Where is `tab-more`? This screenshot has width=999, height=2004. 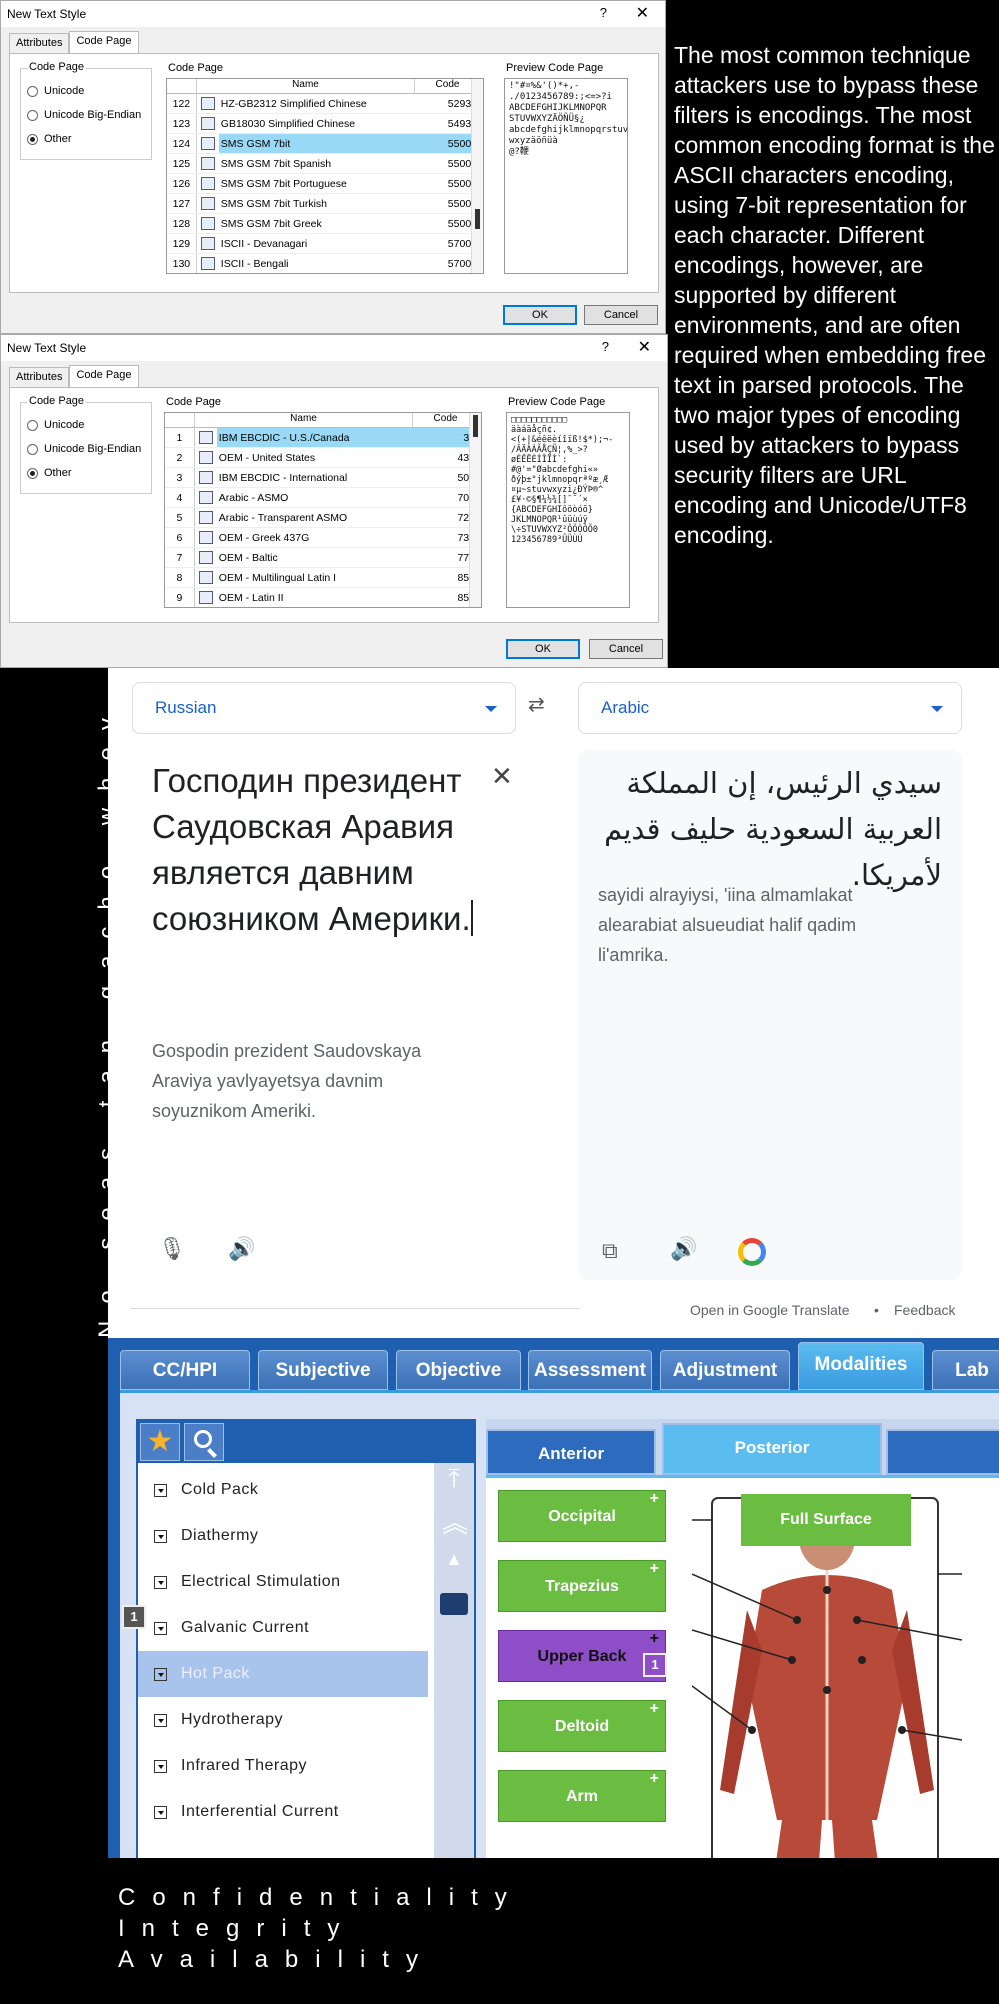 tab-more is located at coordinates (942, 1452).